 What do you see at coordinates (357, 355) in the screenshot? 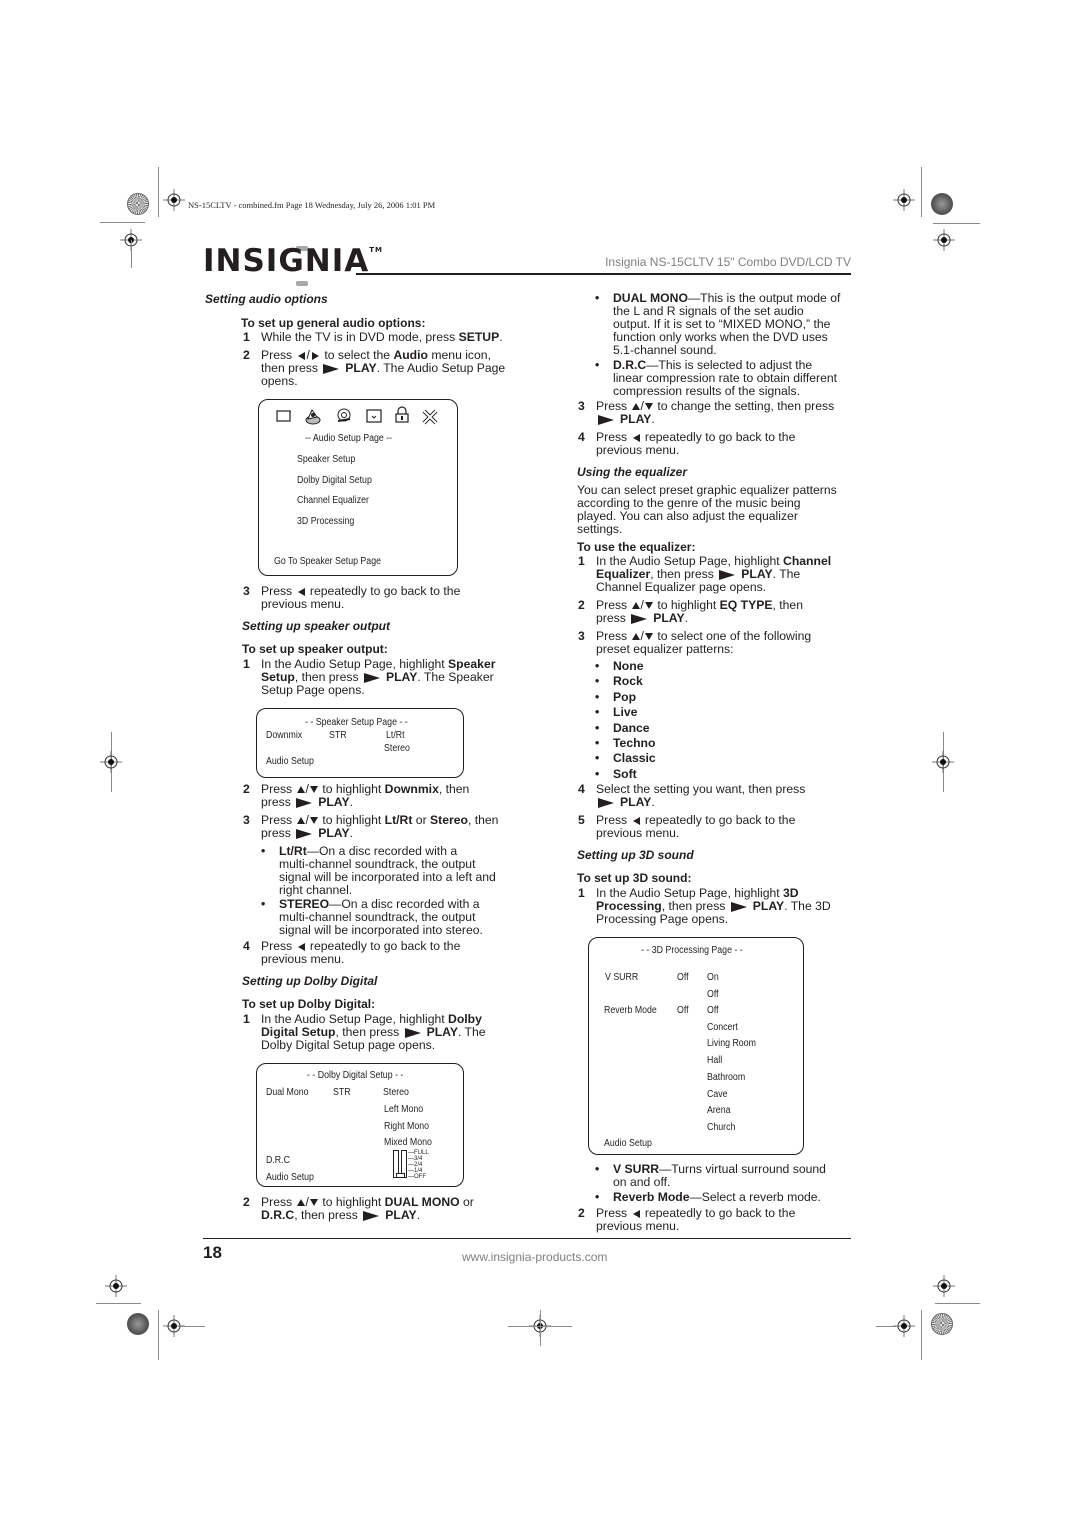
I see `step-text: to select the` at bounding box center [357, 355].